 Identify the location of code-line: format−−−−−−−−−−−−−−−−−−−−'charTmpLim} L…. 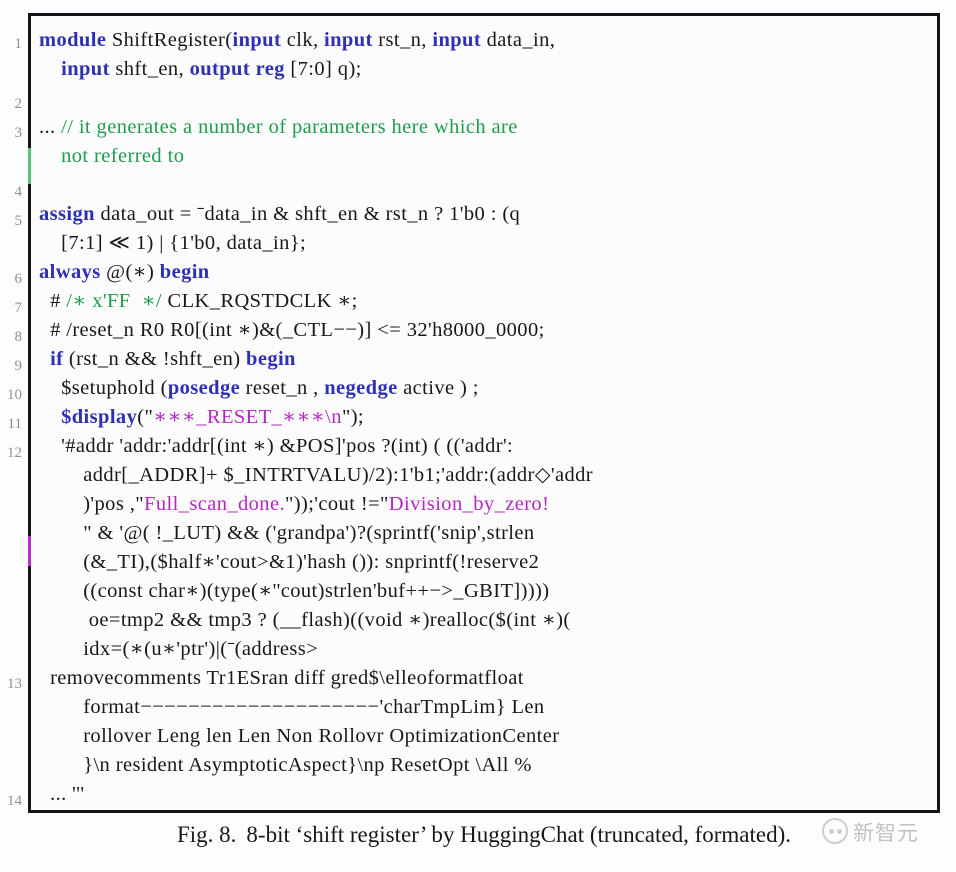
(484, 707).